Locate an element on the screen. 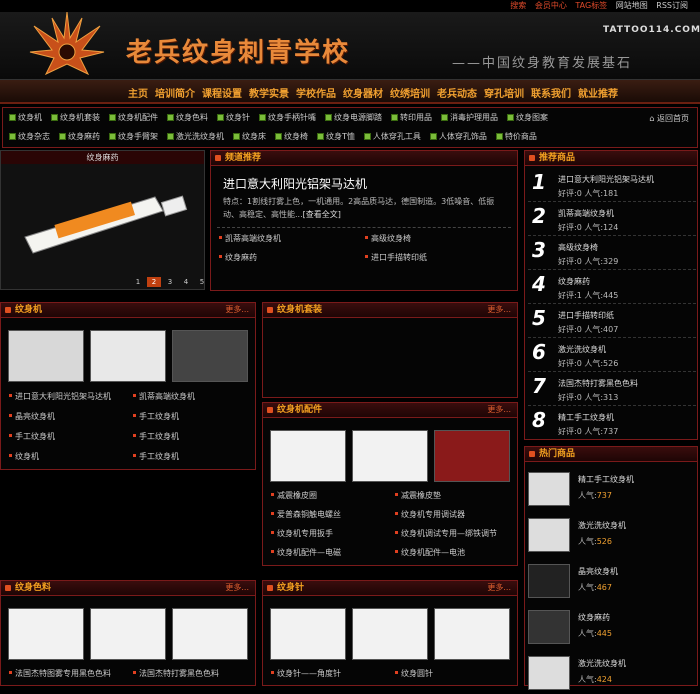 This screenshot has height=694, width=700. rss-link: RSS订阅 is located at coordinates (672, 5).